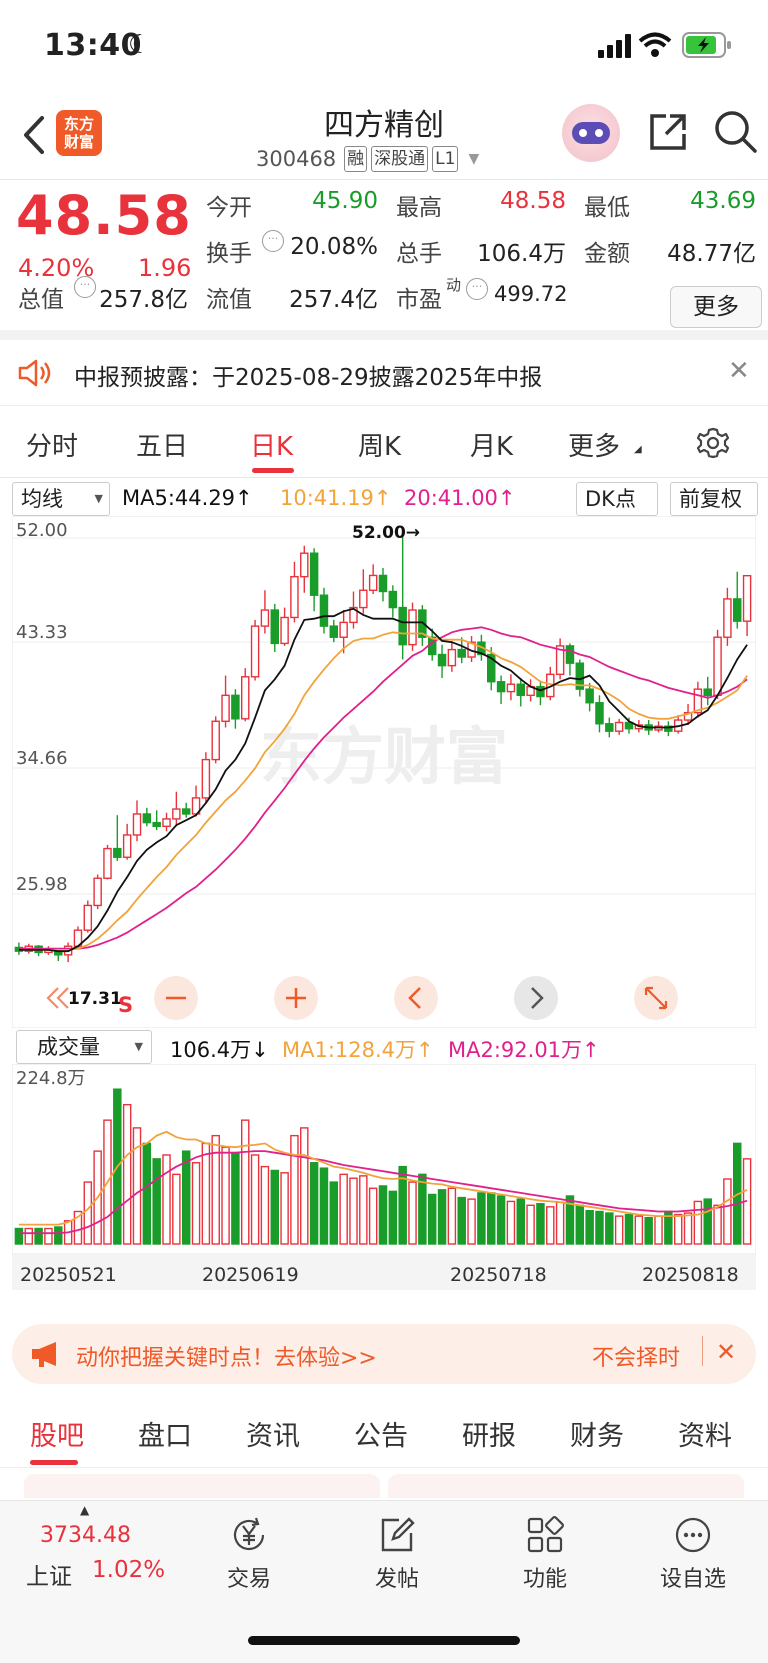 This screenshot has width=768, height=1663. Describe the element at coordinates (536, 998) in the screenshot. I see `pan-right-button` at that location.